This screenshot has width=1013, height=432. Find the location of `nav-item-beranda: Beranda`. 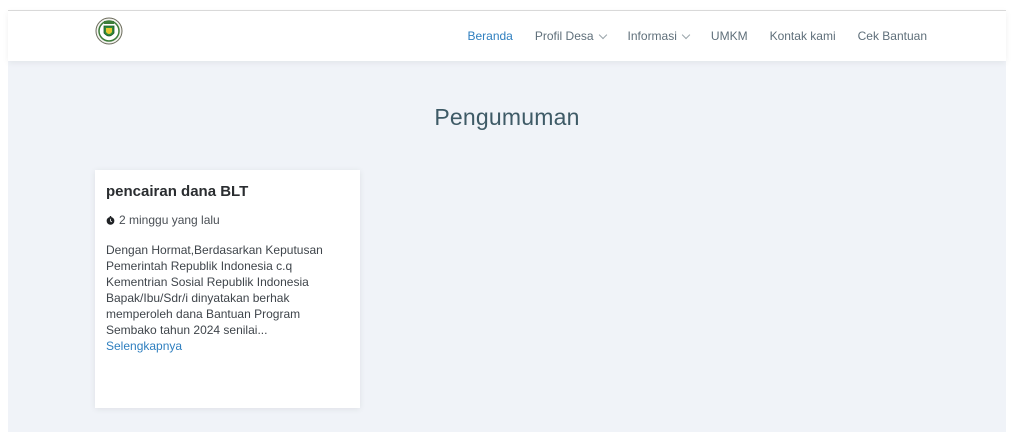

nav-item-beranda: Beranda is located at coordinates (489, 36).